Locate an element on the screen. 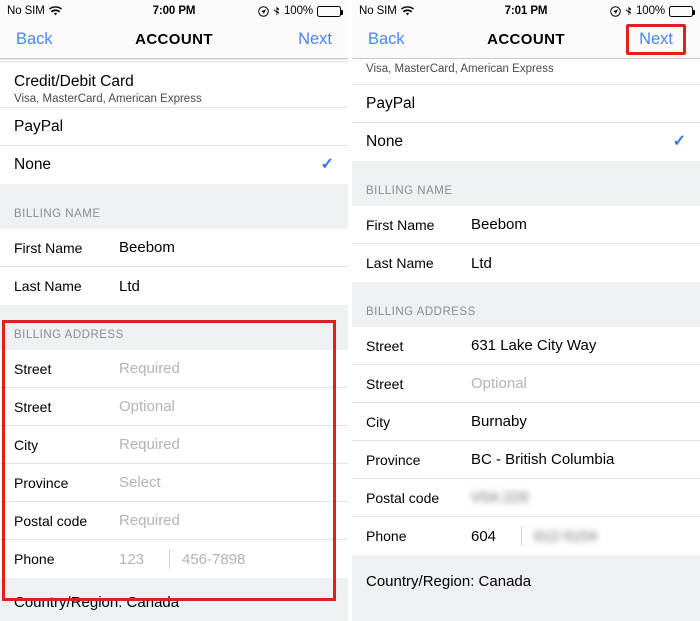 The height and width of the screenshot is (621, 700). city-field: Burnaby is located at coordinates (499, 421).